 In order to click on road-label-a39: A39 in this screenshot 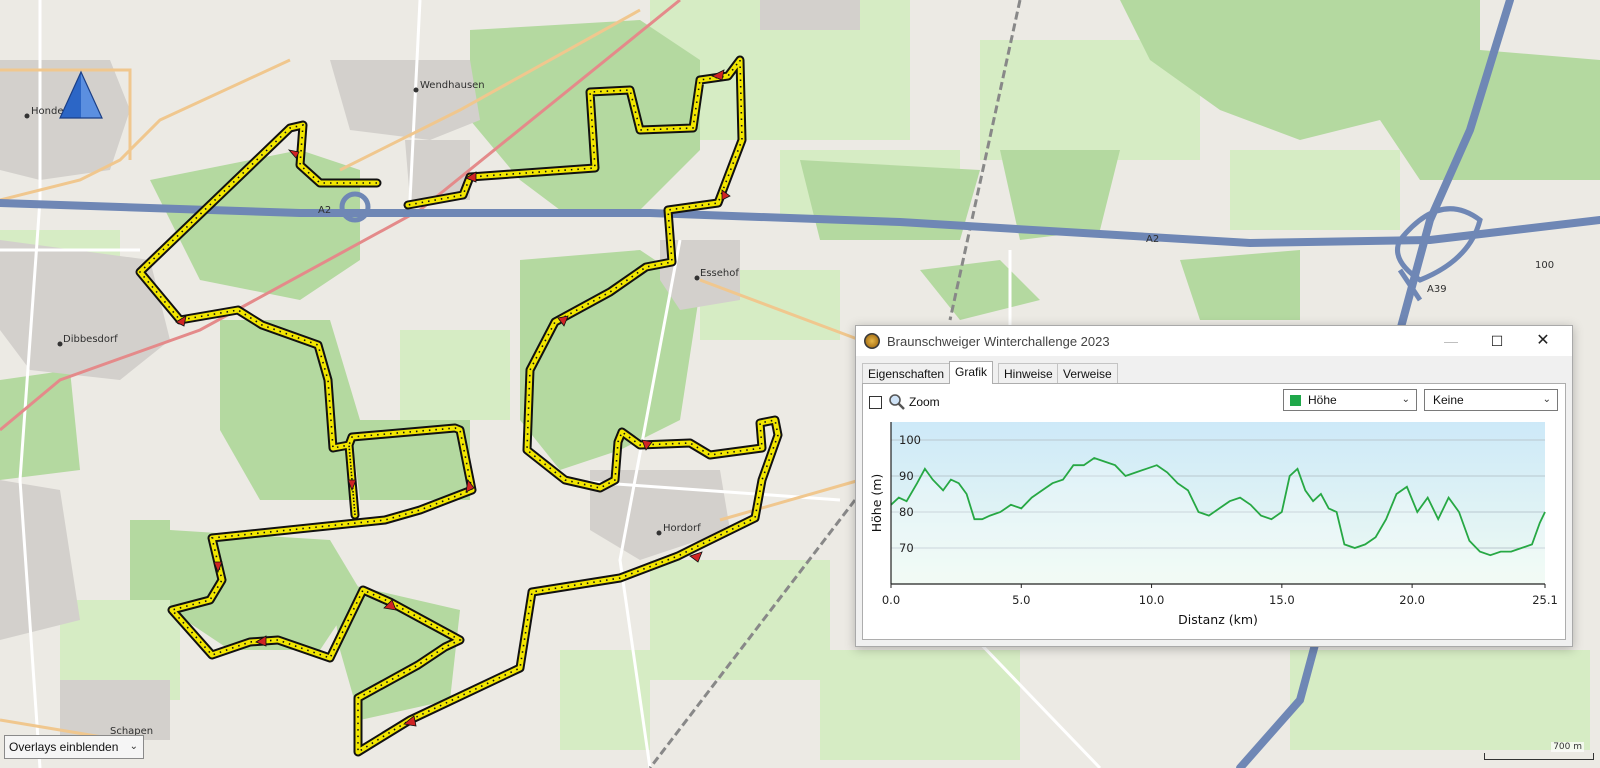, I will do `click(1437, 289)`.